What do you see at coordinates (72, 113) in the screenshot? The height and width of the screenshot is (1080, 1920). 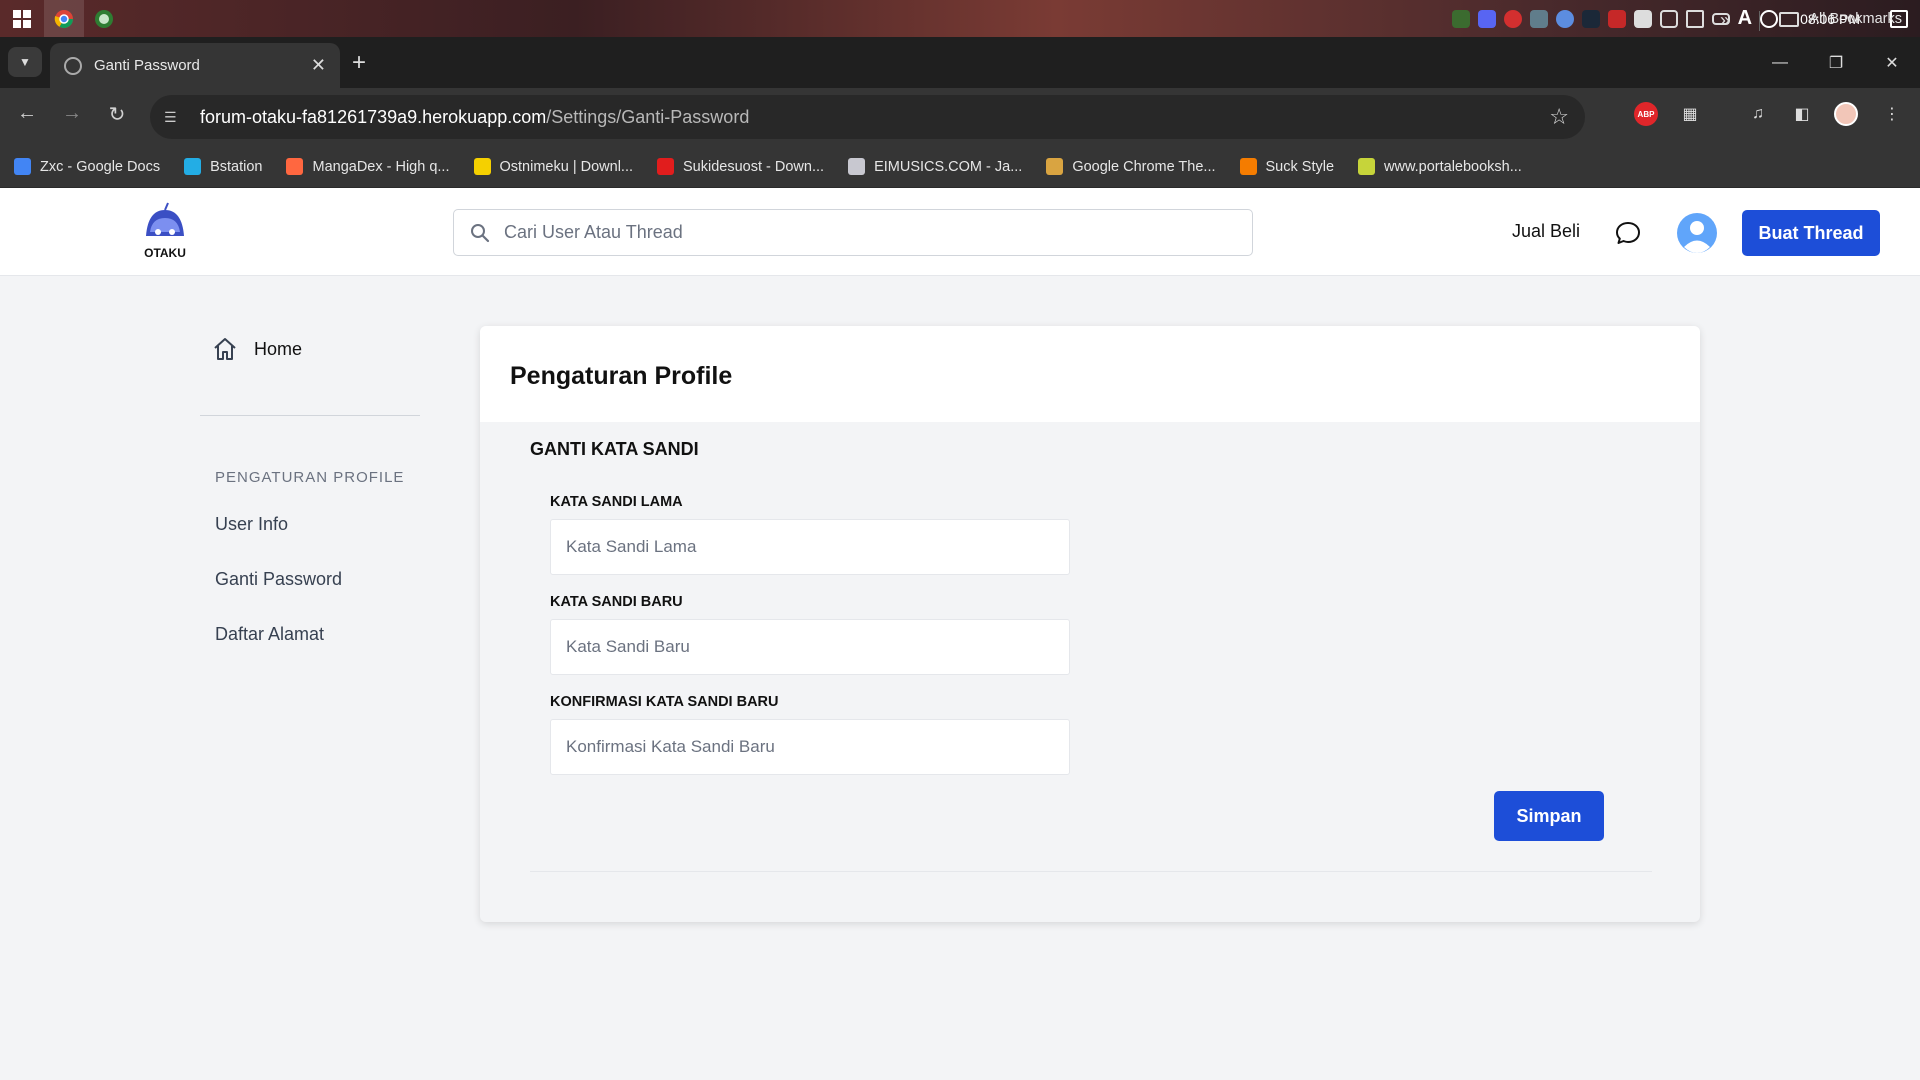 I see `forward-icon: →` at bounding box center [72, 113].